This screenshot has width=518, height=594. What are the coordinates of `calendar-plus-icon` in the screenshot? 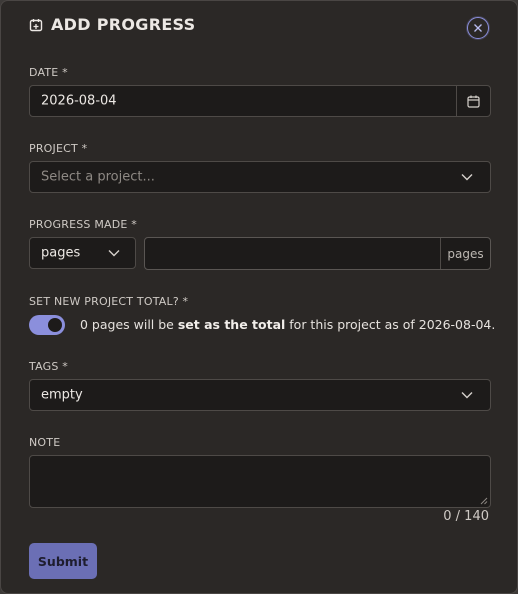 It's located at (36, 25).